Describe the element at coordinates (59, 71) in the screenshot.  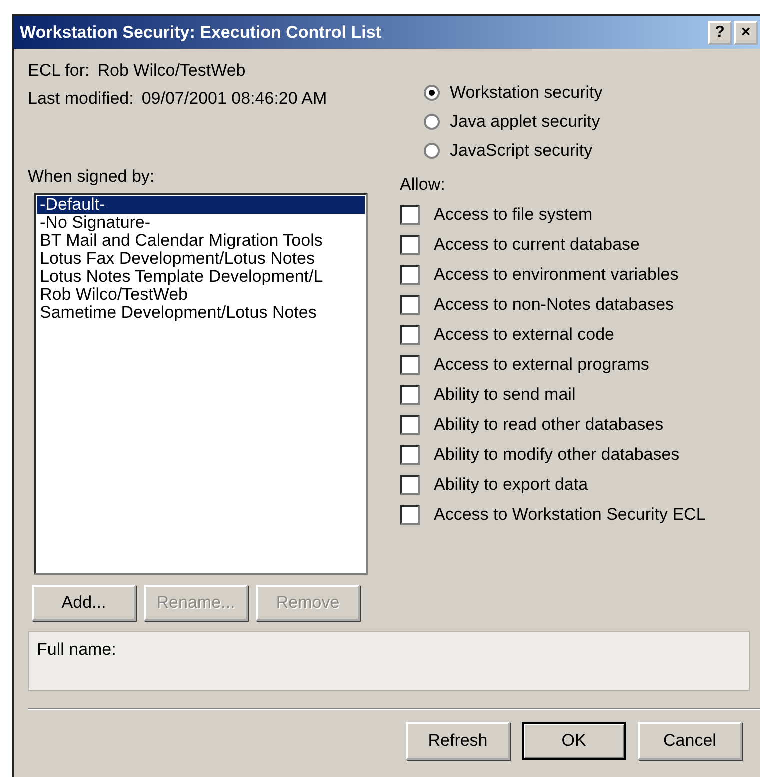
I see `info-label: ECL for:` at that location.